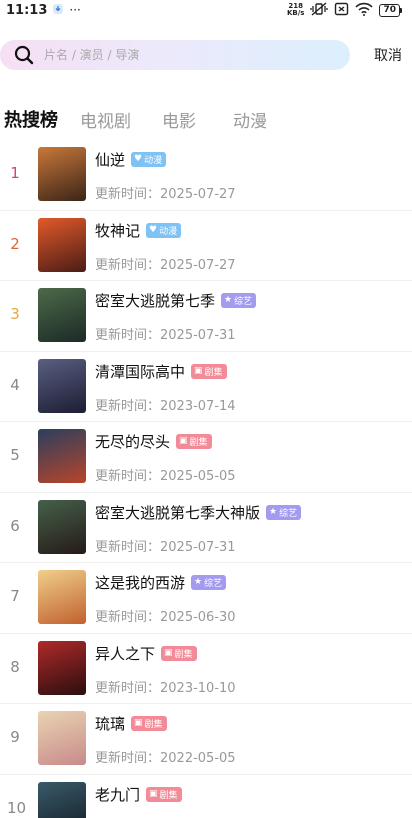  Describe the element at coordinates (155, 300) in the screenshot. I see `item-title: 密室大逃脱第七季` at that location.